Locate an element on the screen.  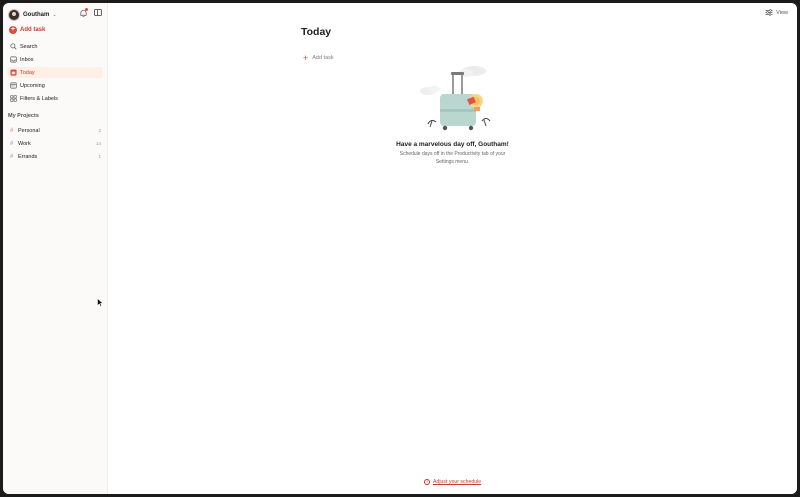
project-label: Errands is located at coordinates (28, 156).